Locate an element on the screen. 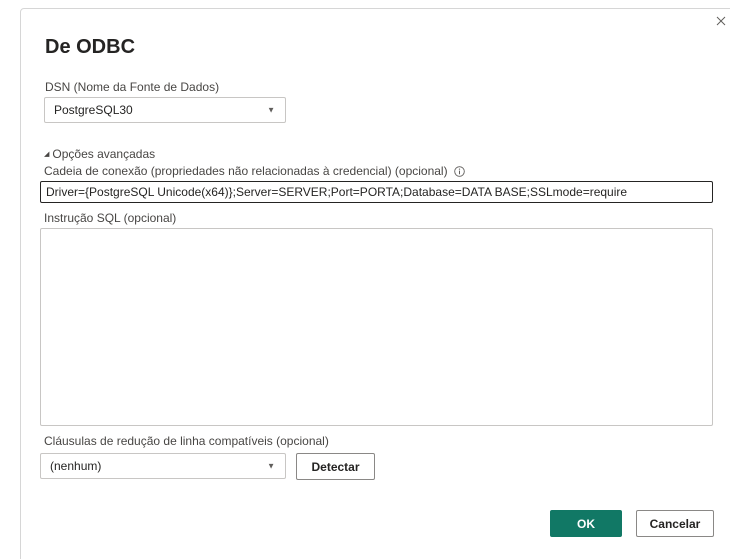  cancel-button: Cancelar is located at coordinates (675, 523).